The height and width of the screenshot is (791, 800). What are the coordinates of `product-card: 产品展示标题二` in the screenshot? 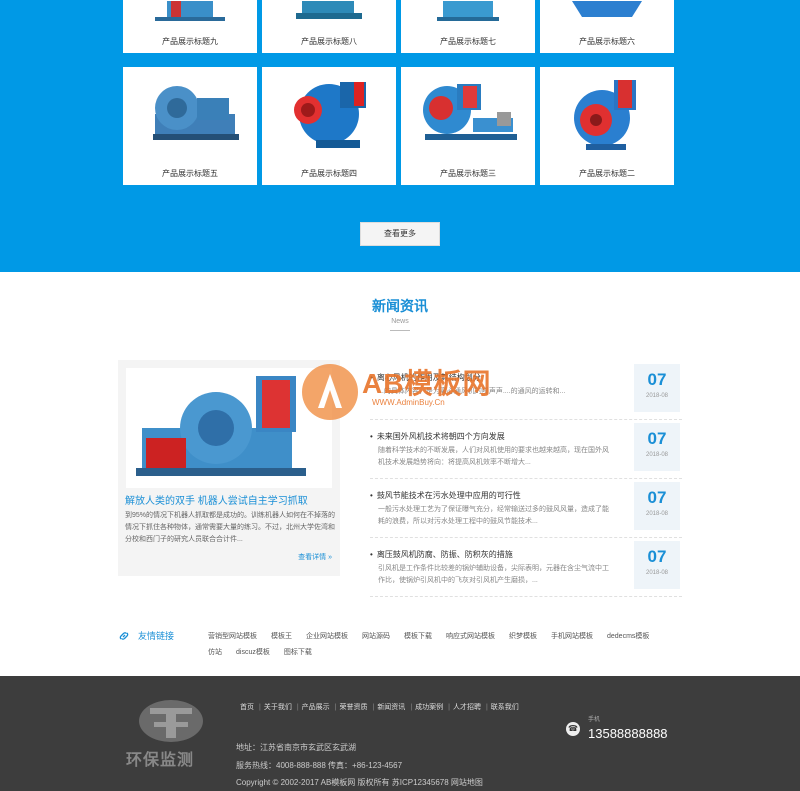 It's located at (607, 126).